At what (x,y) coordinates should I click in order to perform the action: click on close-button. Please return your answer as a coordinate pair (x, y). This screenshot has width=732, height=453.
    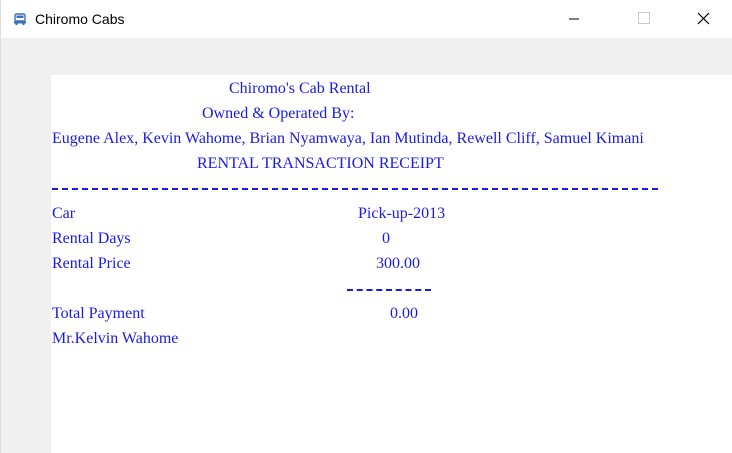
    Looking at the image, I should click on (703, 19).